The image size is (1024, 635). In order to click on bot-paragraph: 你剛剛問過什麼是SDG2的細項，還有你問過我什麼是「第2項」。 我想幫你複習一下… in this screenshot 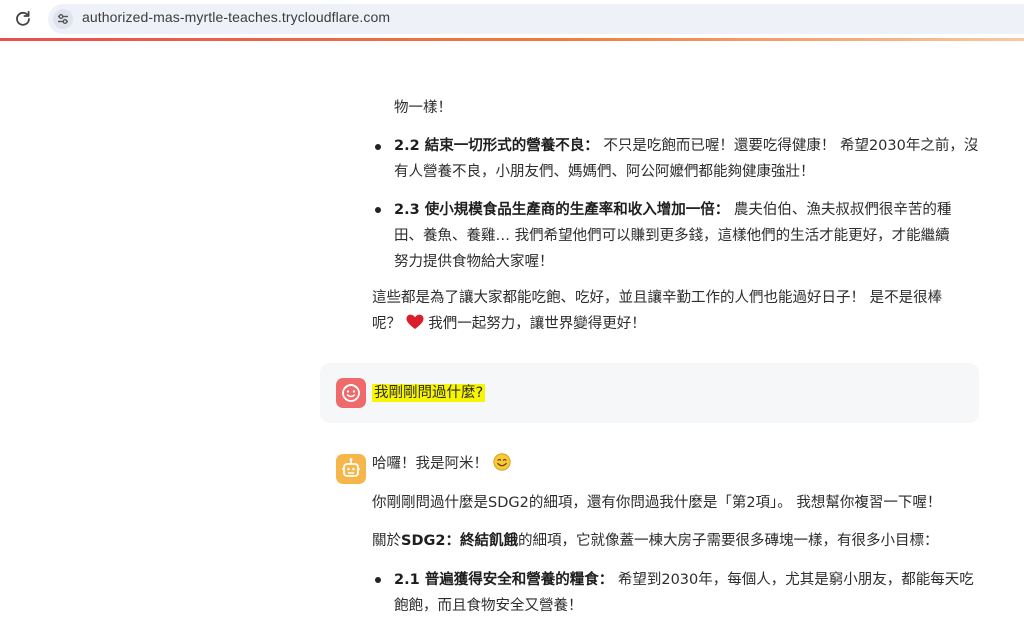, I will do `click(657, 503)`.